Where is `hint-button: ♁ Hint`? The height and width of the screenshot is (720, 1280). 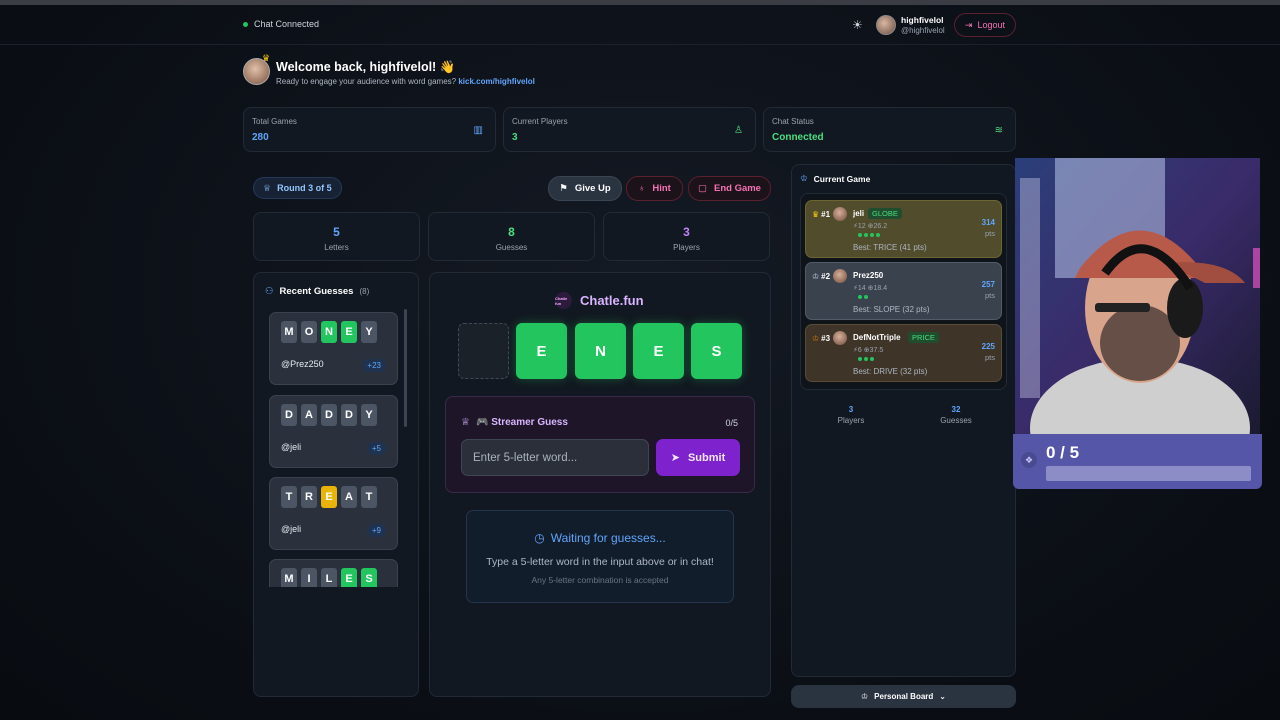
hint-button: ♁ Hint is located at coordinates (654, 188).